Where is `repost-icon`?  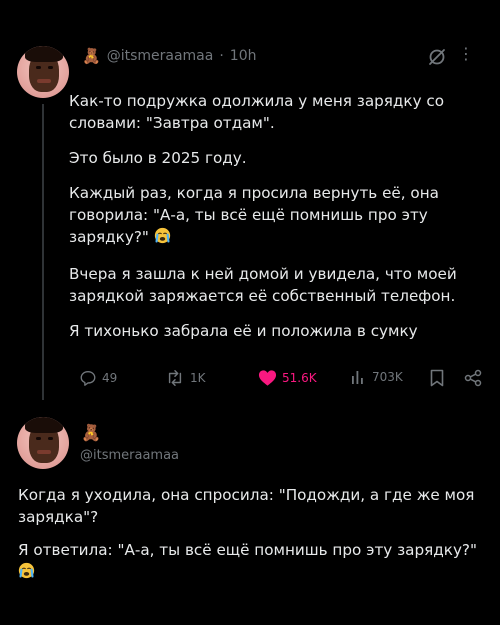
repost-icon is located at coordinates (175, 378).